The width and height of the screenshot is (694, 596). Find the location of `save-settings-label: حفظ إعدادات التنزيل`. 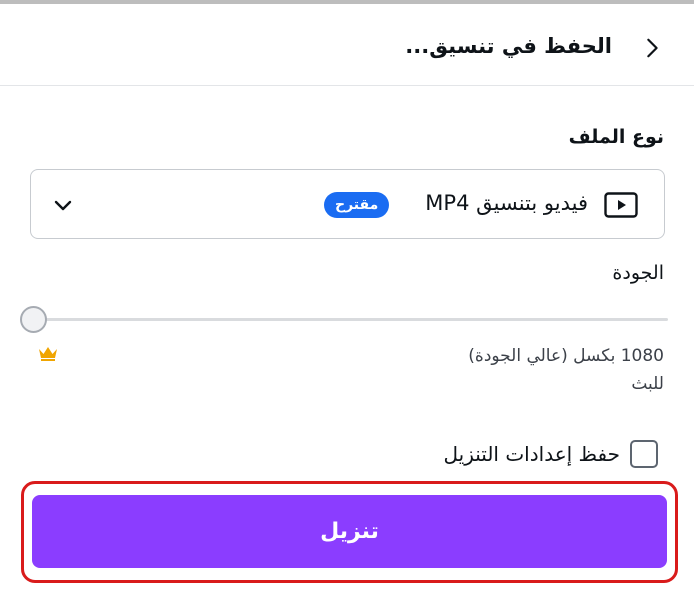

save-settings-label: حفظ إعدادات التنزيل is located at coordinates (531, 454).